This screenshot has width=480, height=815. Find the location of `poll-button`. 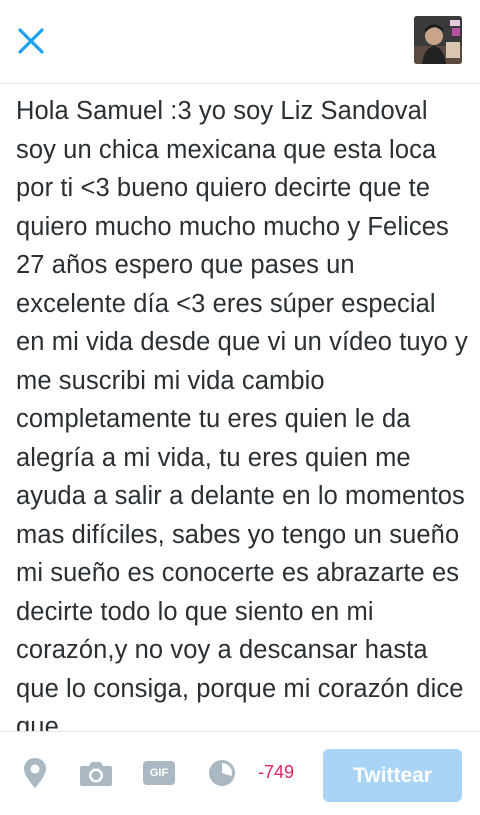

poll-button is located at coordinates (222, 773).